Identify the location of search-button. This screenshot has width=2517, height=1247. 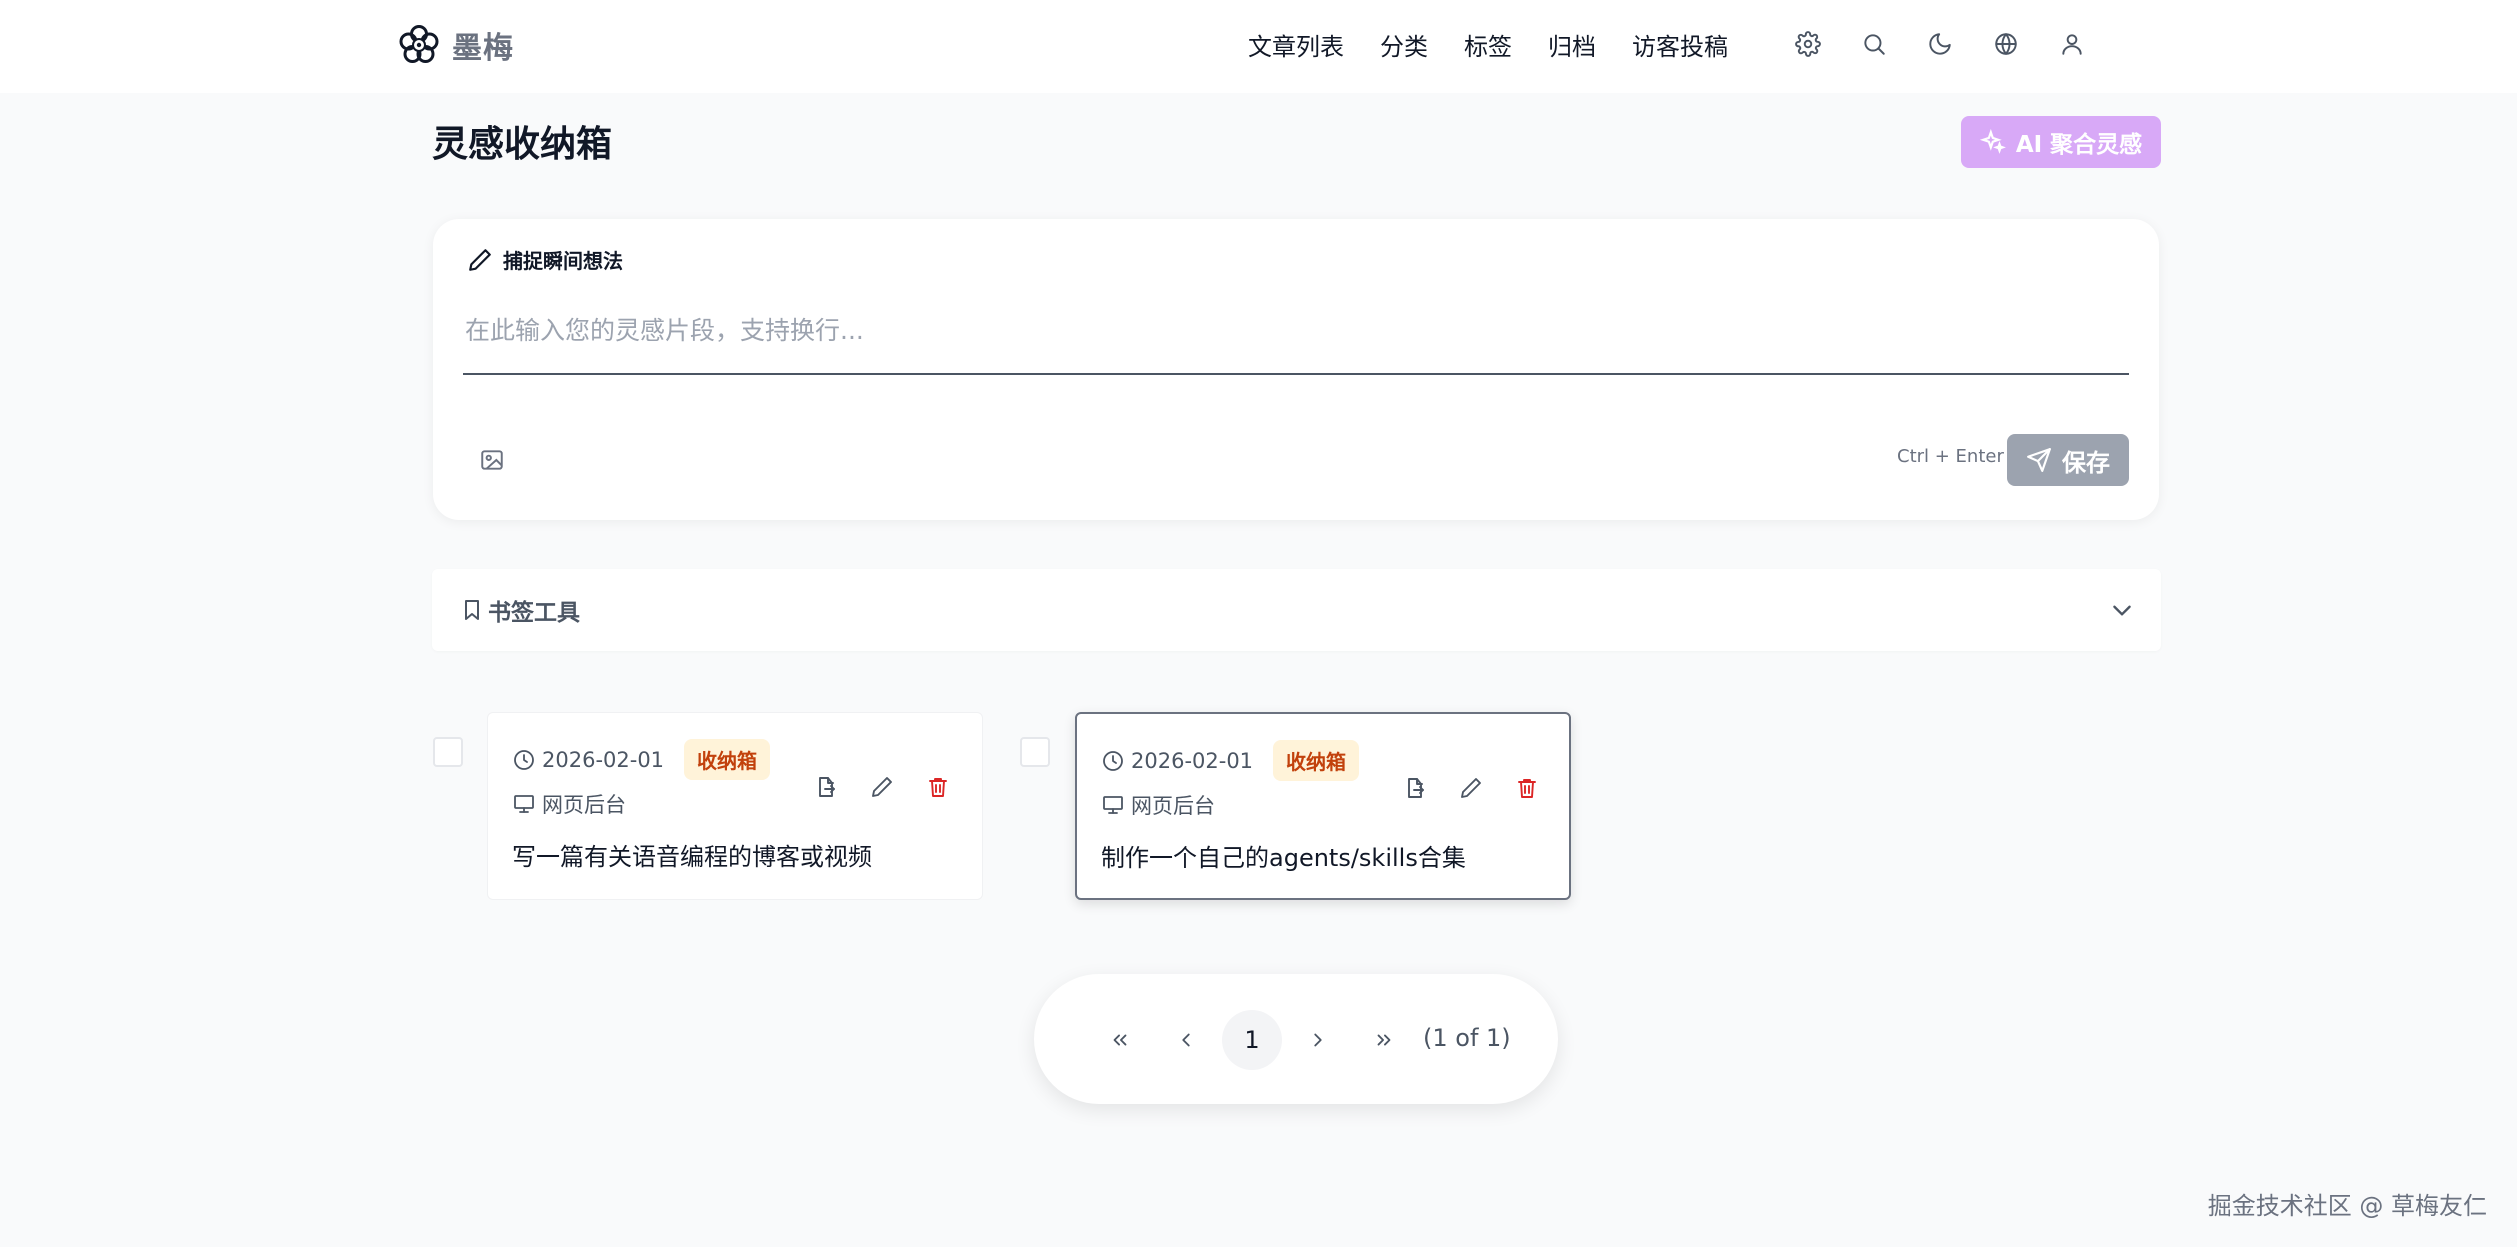
(1874, 44).